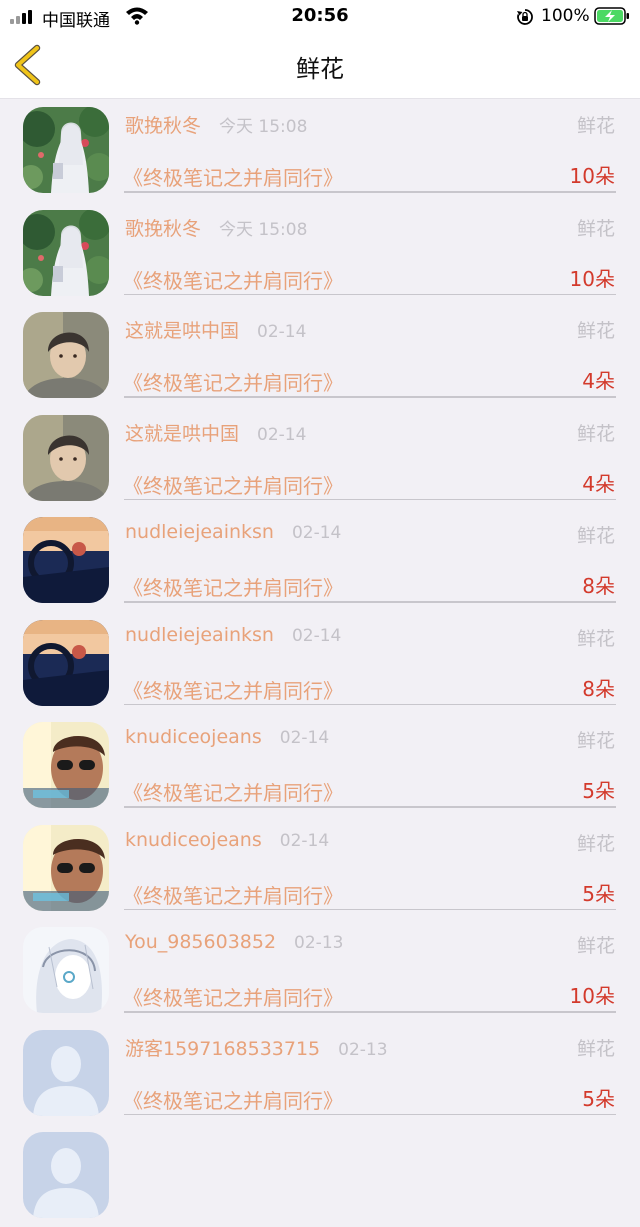 The image size is (640, 1227). What do you see at coordinates (320, 970) in the screenshot?
I see `list-item: You_985603852 02-13 鲜花 《终极笔记之并肩同行》 10朵` at bounding box center [320, 970].